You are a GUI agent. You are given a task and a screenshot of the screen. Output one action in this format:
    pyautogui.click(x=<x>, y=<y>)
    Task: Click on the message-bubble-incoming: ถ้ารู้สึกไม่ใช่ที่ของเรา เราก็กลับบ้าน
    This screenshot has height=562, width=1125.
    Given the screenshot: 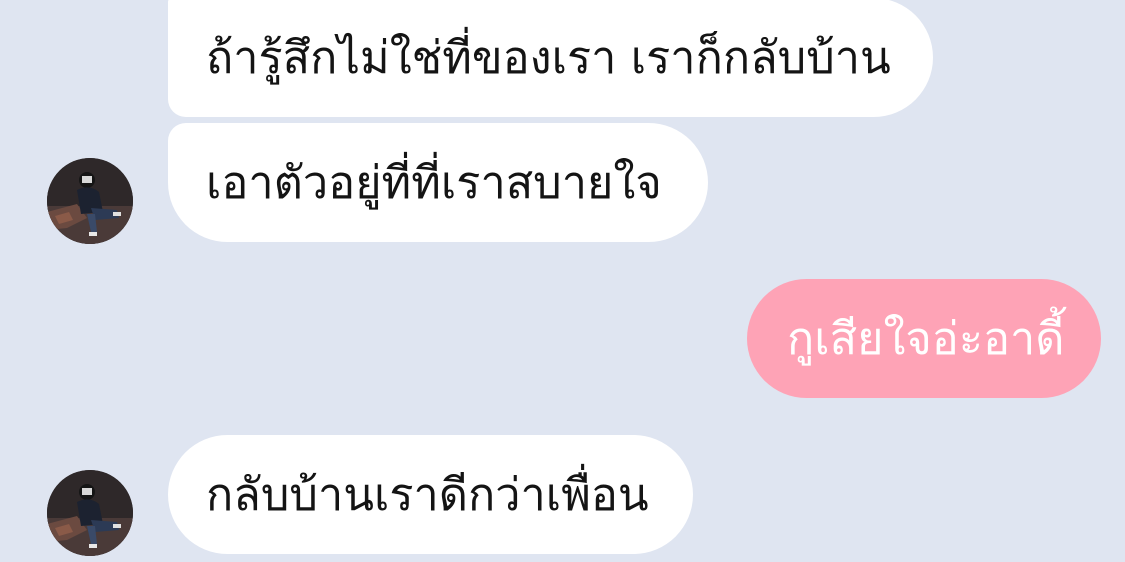 What is the action you would take?
    pyautogui.click(x=550, y=58)
    